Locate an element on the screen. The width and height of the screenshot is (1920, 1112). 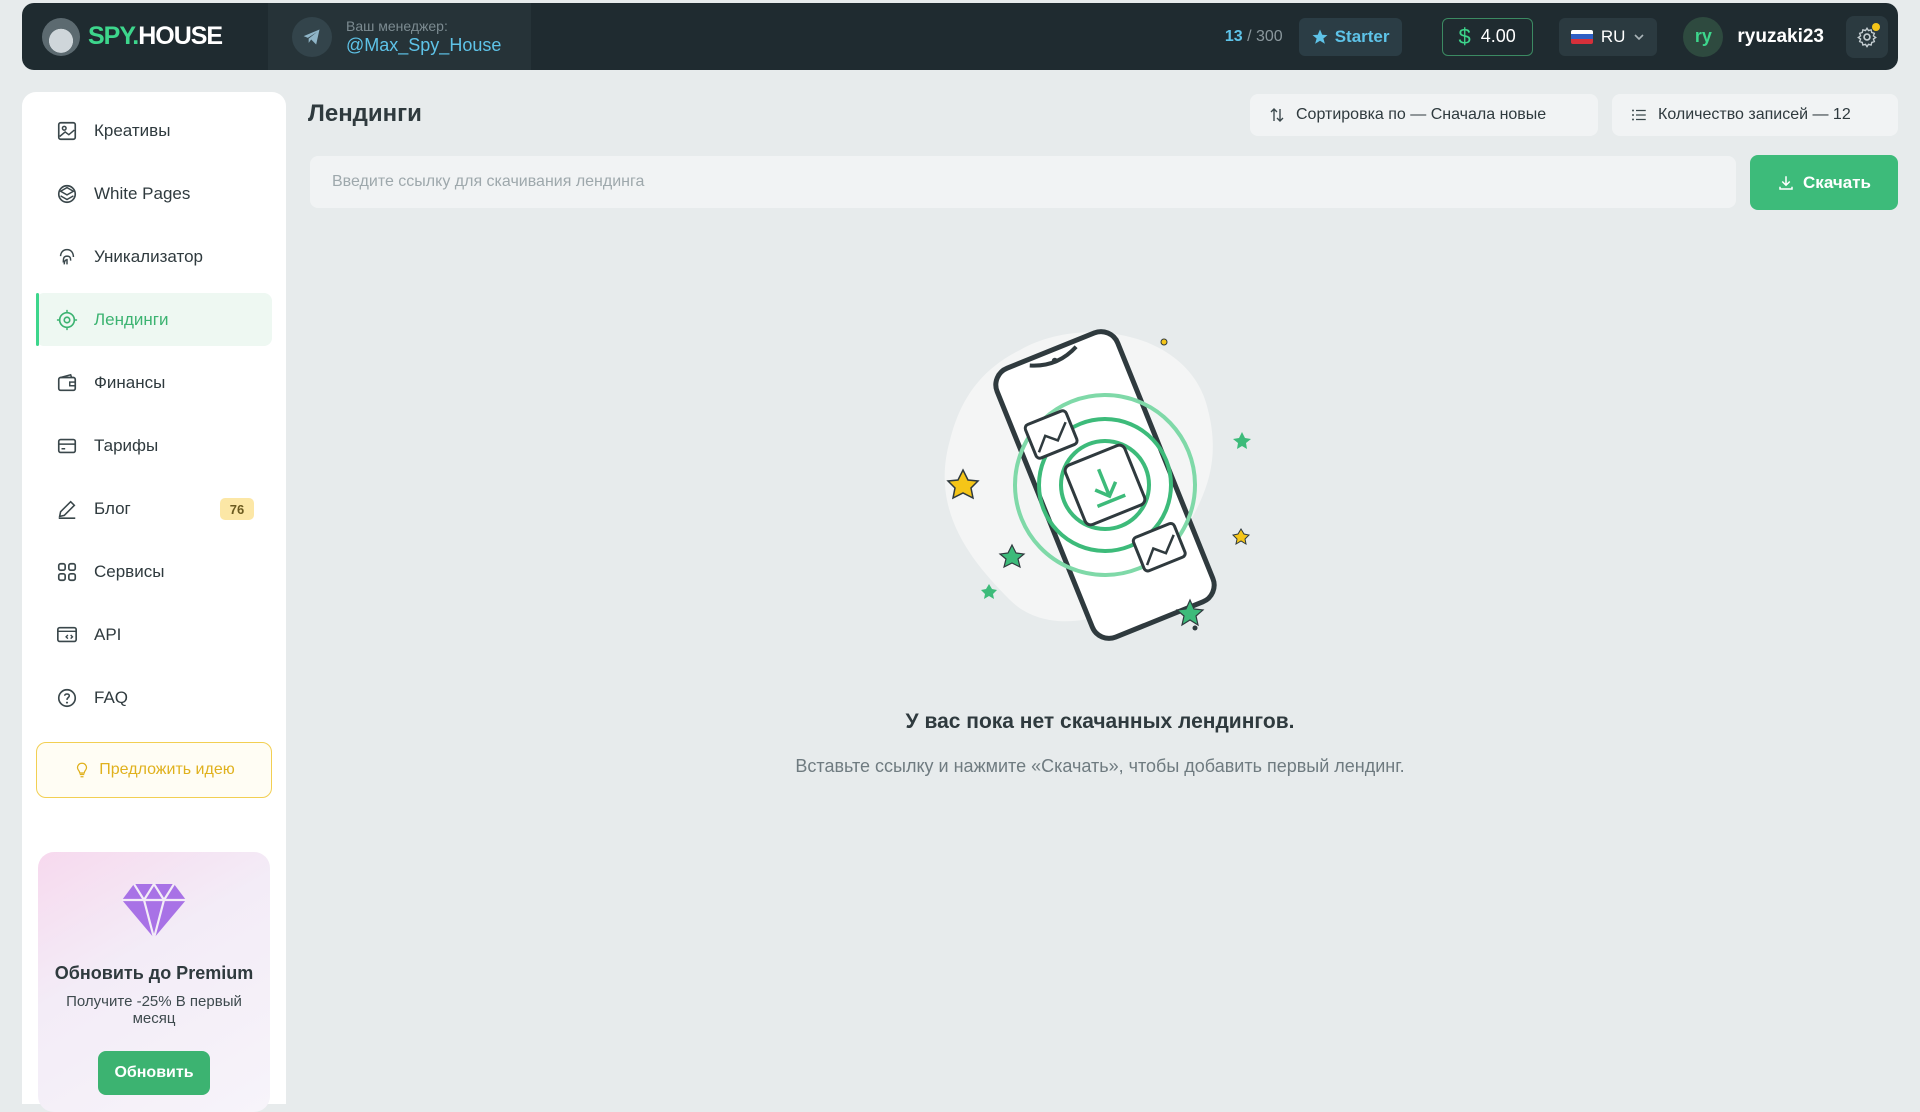
sidebar-item-label: White Pages is located at coordinates (142, 193).